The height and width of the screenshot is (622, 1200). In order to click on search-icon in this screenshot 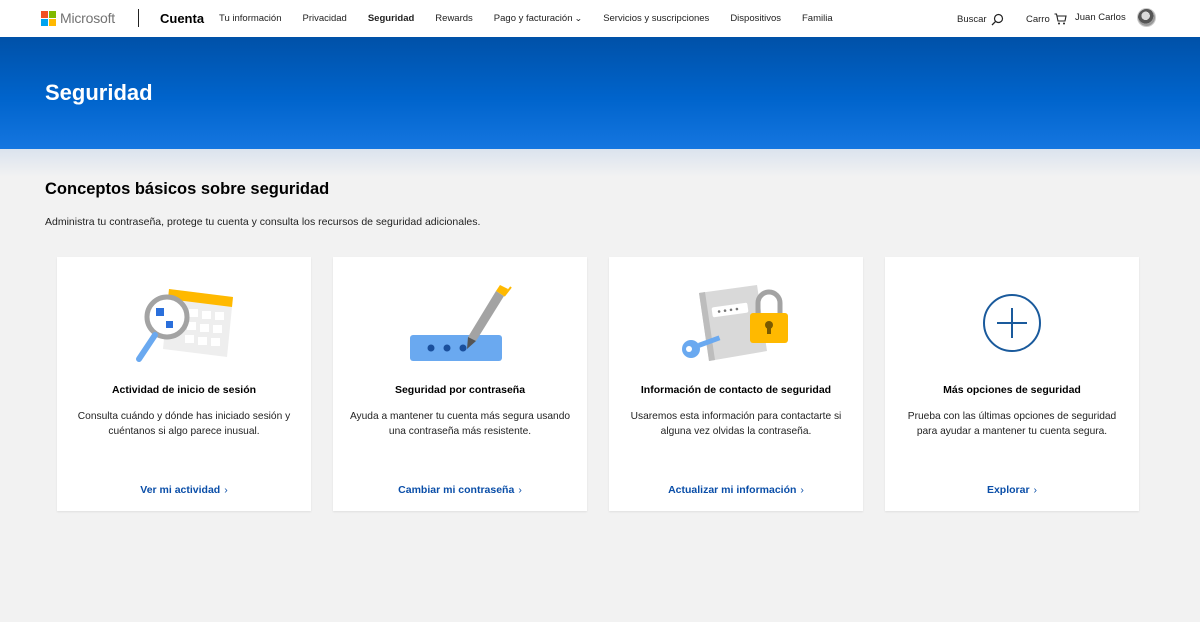, I will do `click(997, 19)`.